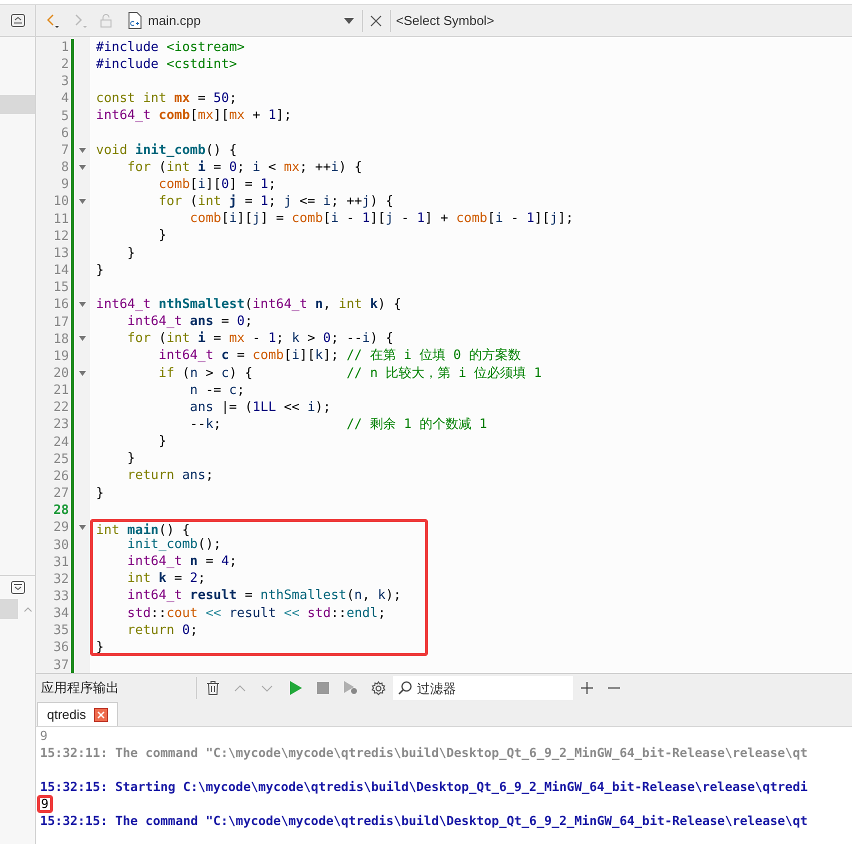 The width and height of the screenshot is (852, 844). I want to click on line-number: 22, so click(61, 407).